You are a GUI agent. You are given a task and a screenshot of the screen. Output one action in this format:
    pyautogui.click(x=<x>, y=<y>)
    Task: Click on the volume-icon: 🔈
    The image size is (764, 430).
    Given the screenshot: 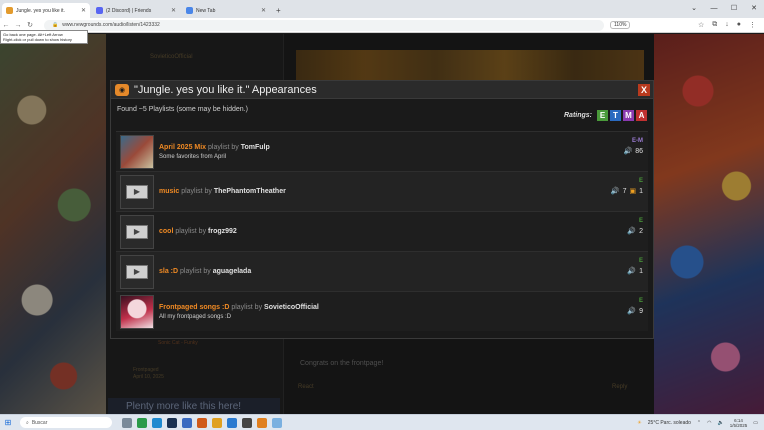 What is the action you would take?
    pyautogui.click(x=721, y=423)
    